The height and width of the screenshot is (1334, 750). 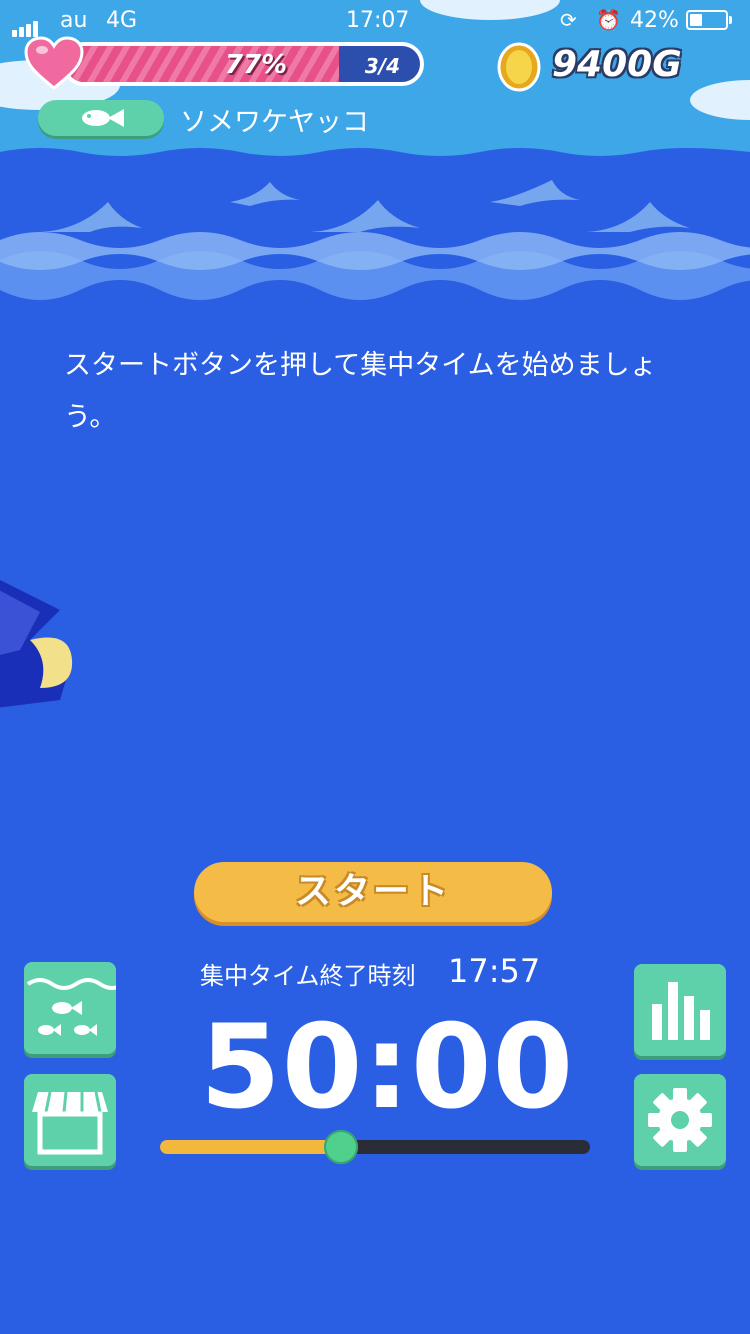 I want to click on aquarium-button, so click(x=75, y=1008).